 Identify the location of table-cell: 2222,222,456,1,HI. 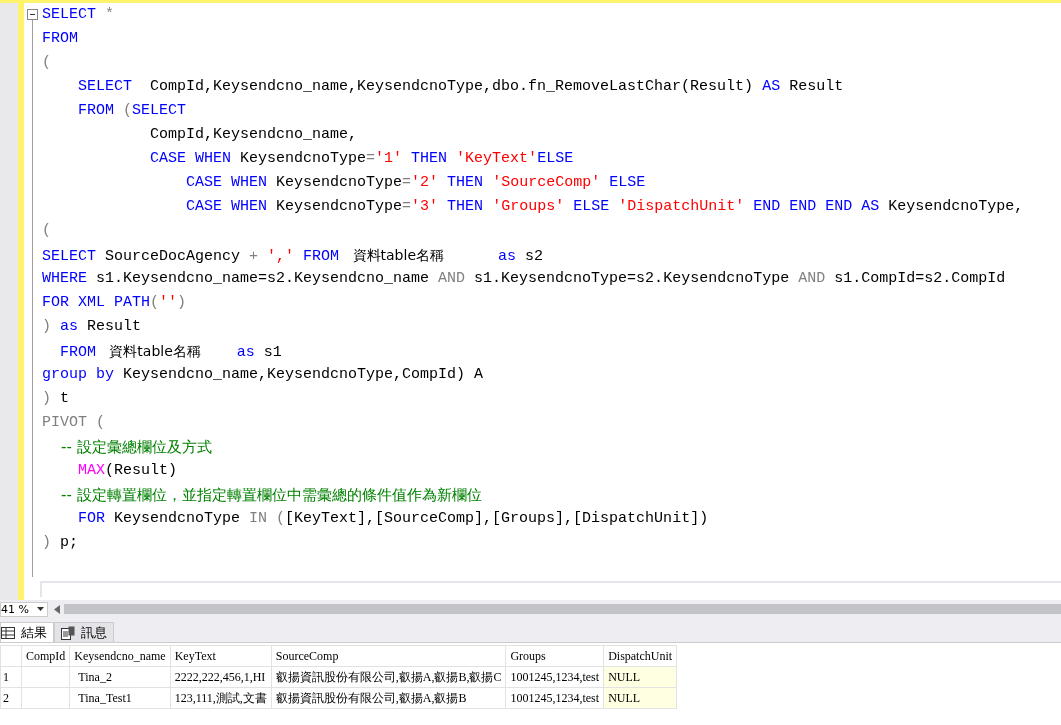
(221, 677).